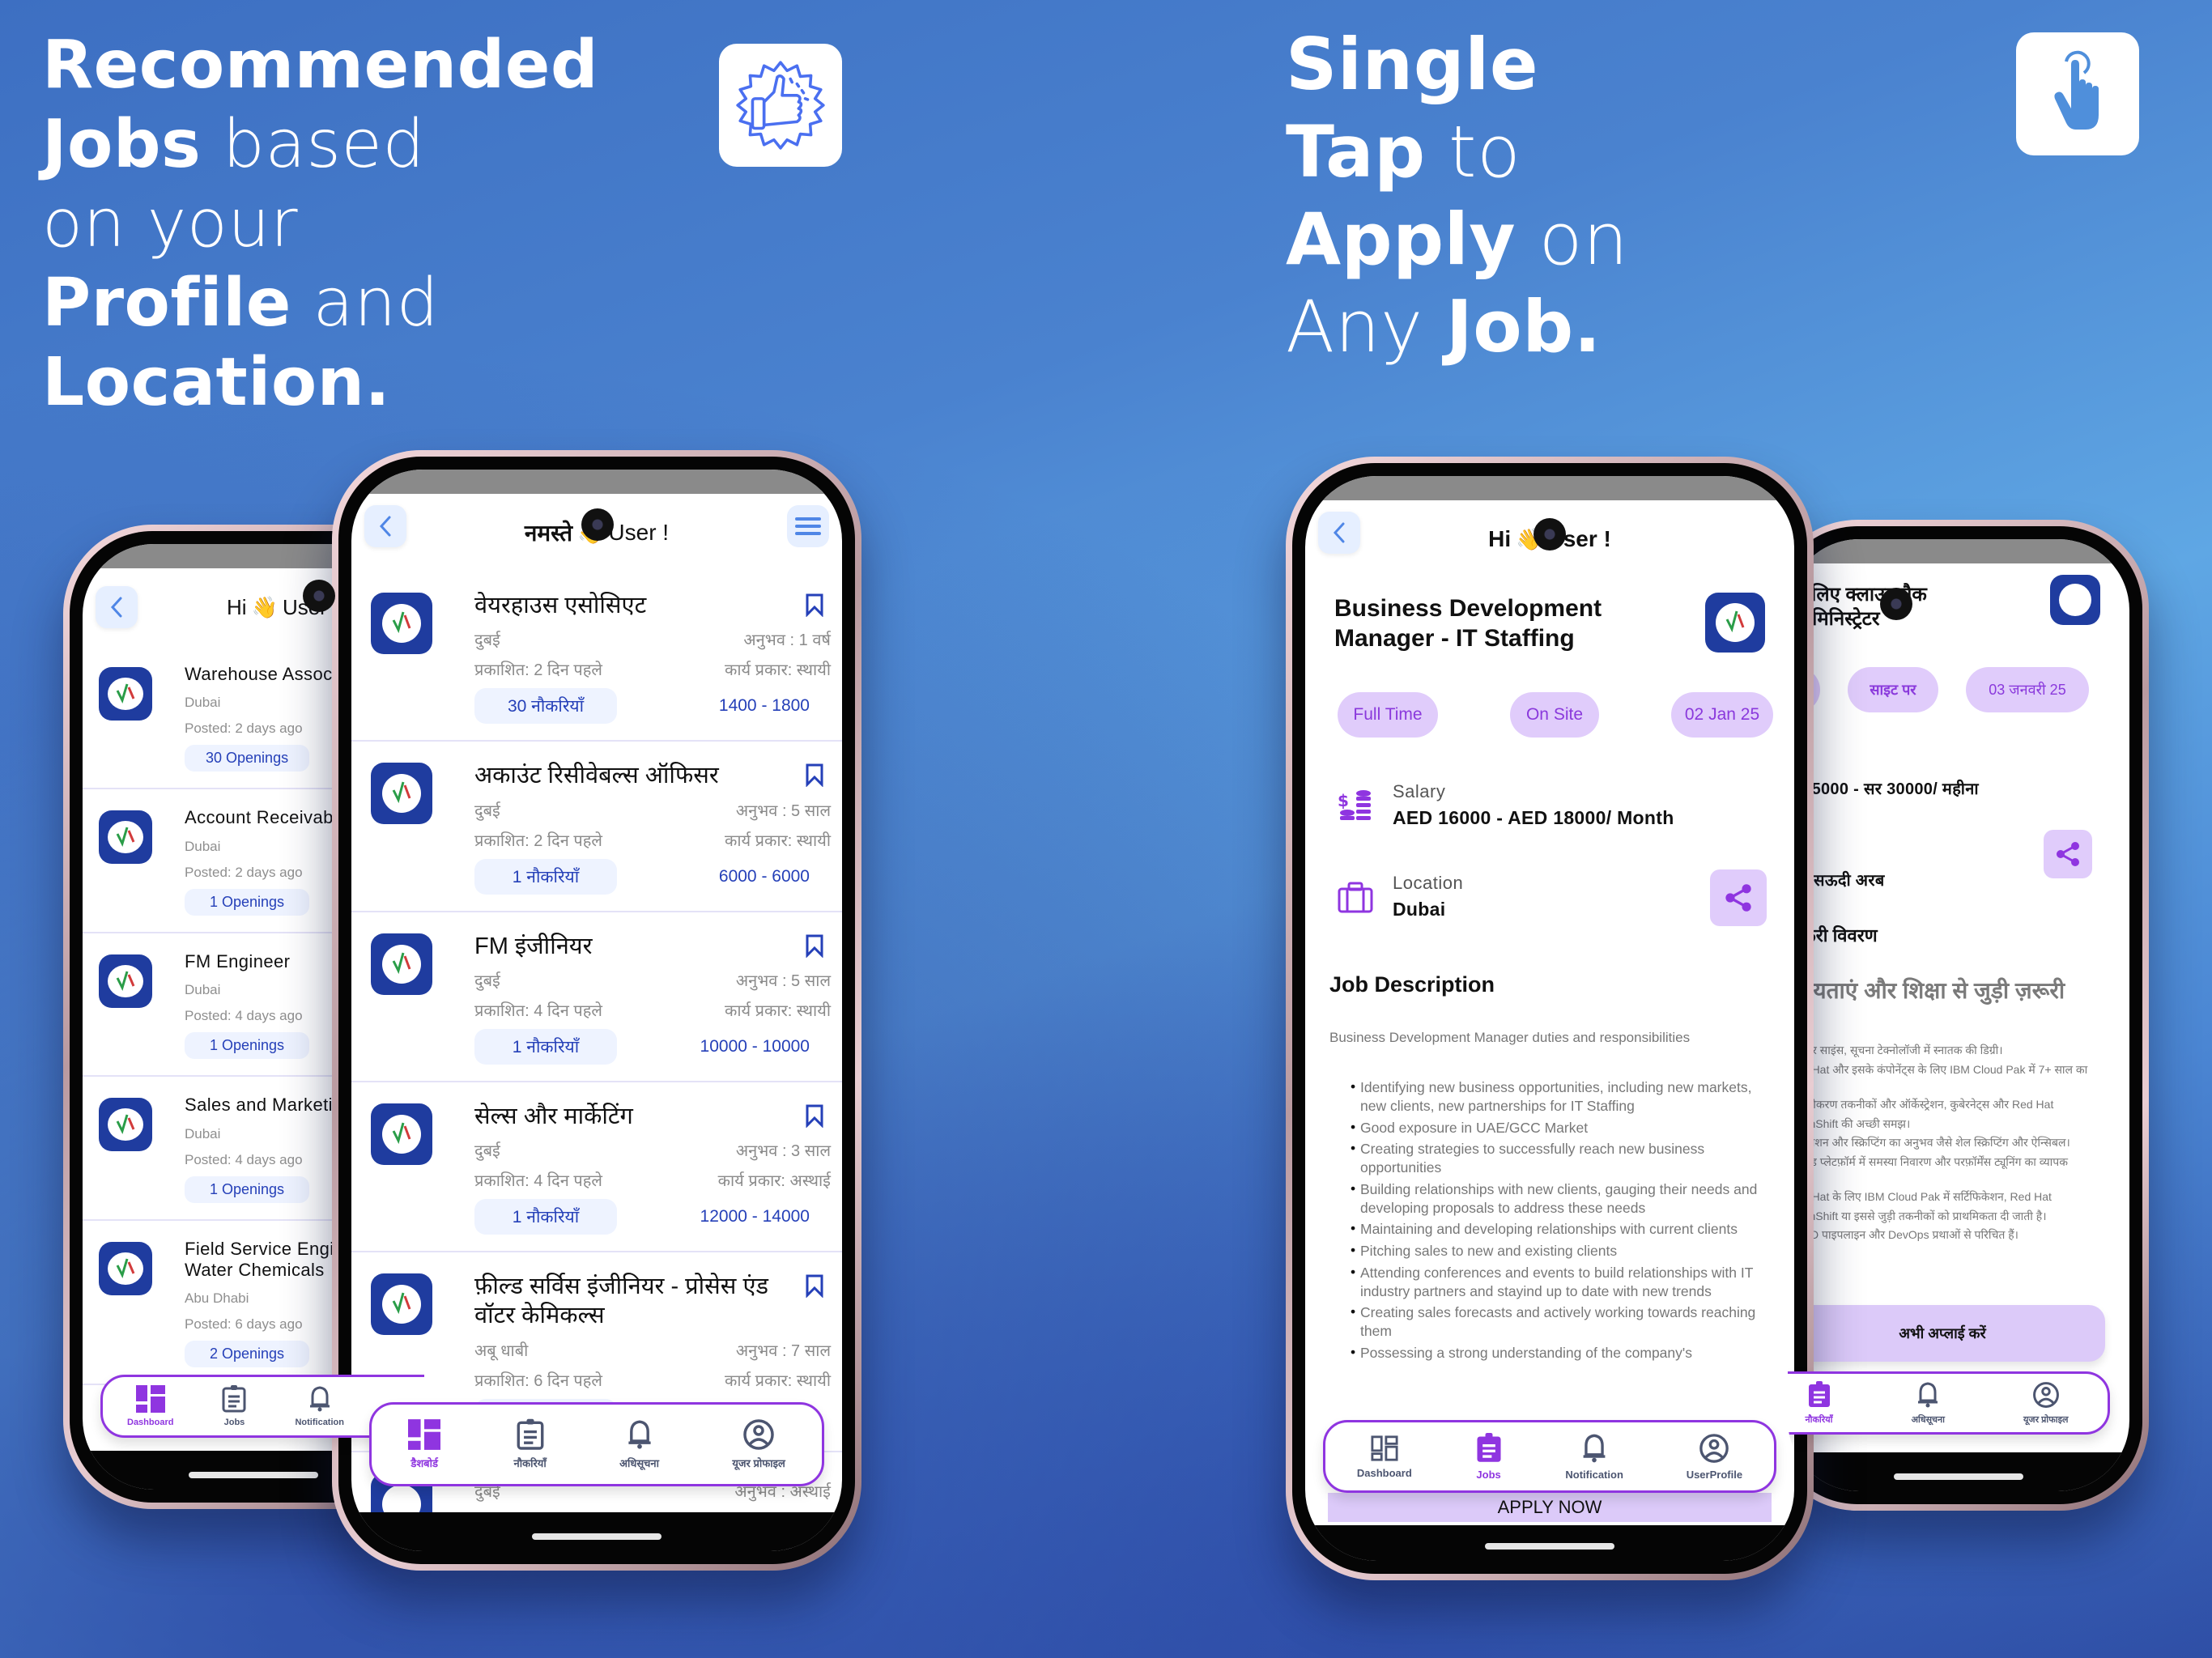  Describe the element at coordinates (774, 1181) in the screenshot. I see `job-work-type: कार्य प्रकार: अस्थाई` at that location.